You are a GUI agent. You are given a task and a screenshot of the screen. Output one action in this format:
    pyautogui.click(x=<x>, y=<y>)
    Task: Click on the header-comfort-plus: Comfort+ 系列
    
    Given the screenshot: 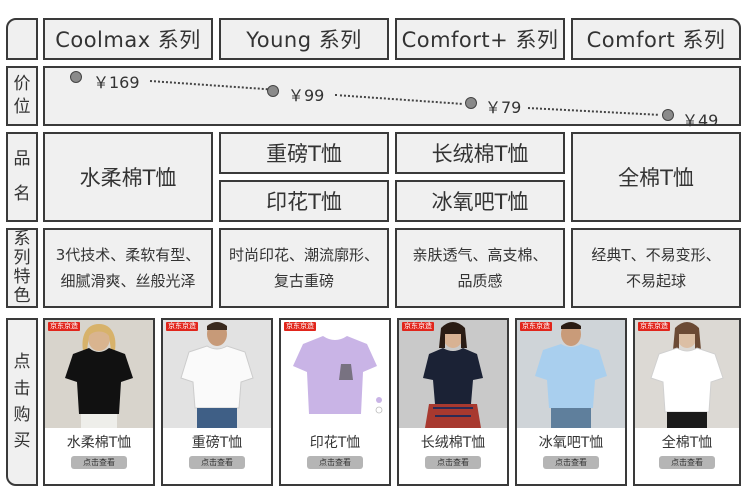 What is the action you would take?
    pyautogui.click(x=480, y=39)
    